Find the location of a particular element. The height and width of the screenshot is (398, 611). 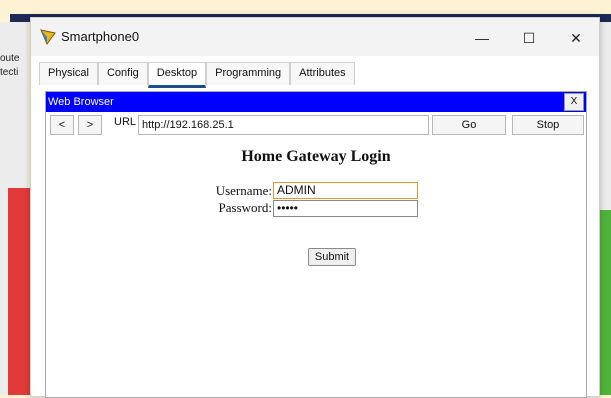

password-input: ••••• is located at coordinates (345, 208).